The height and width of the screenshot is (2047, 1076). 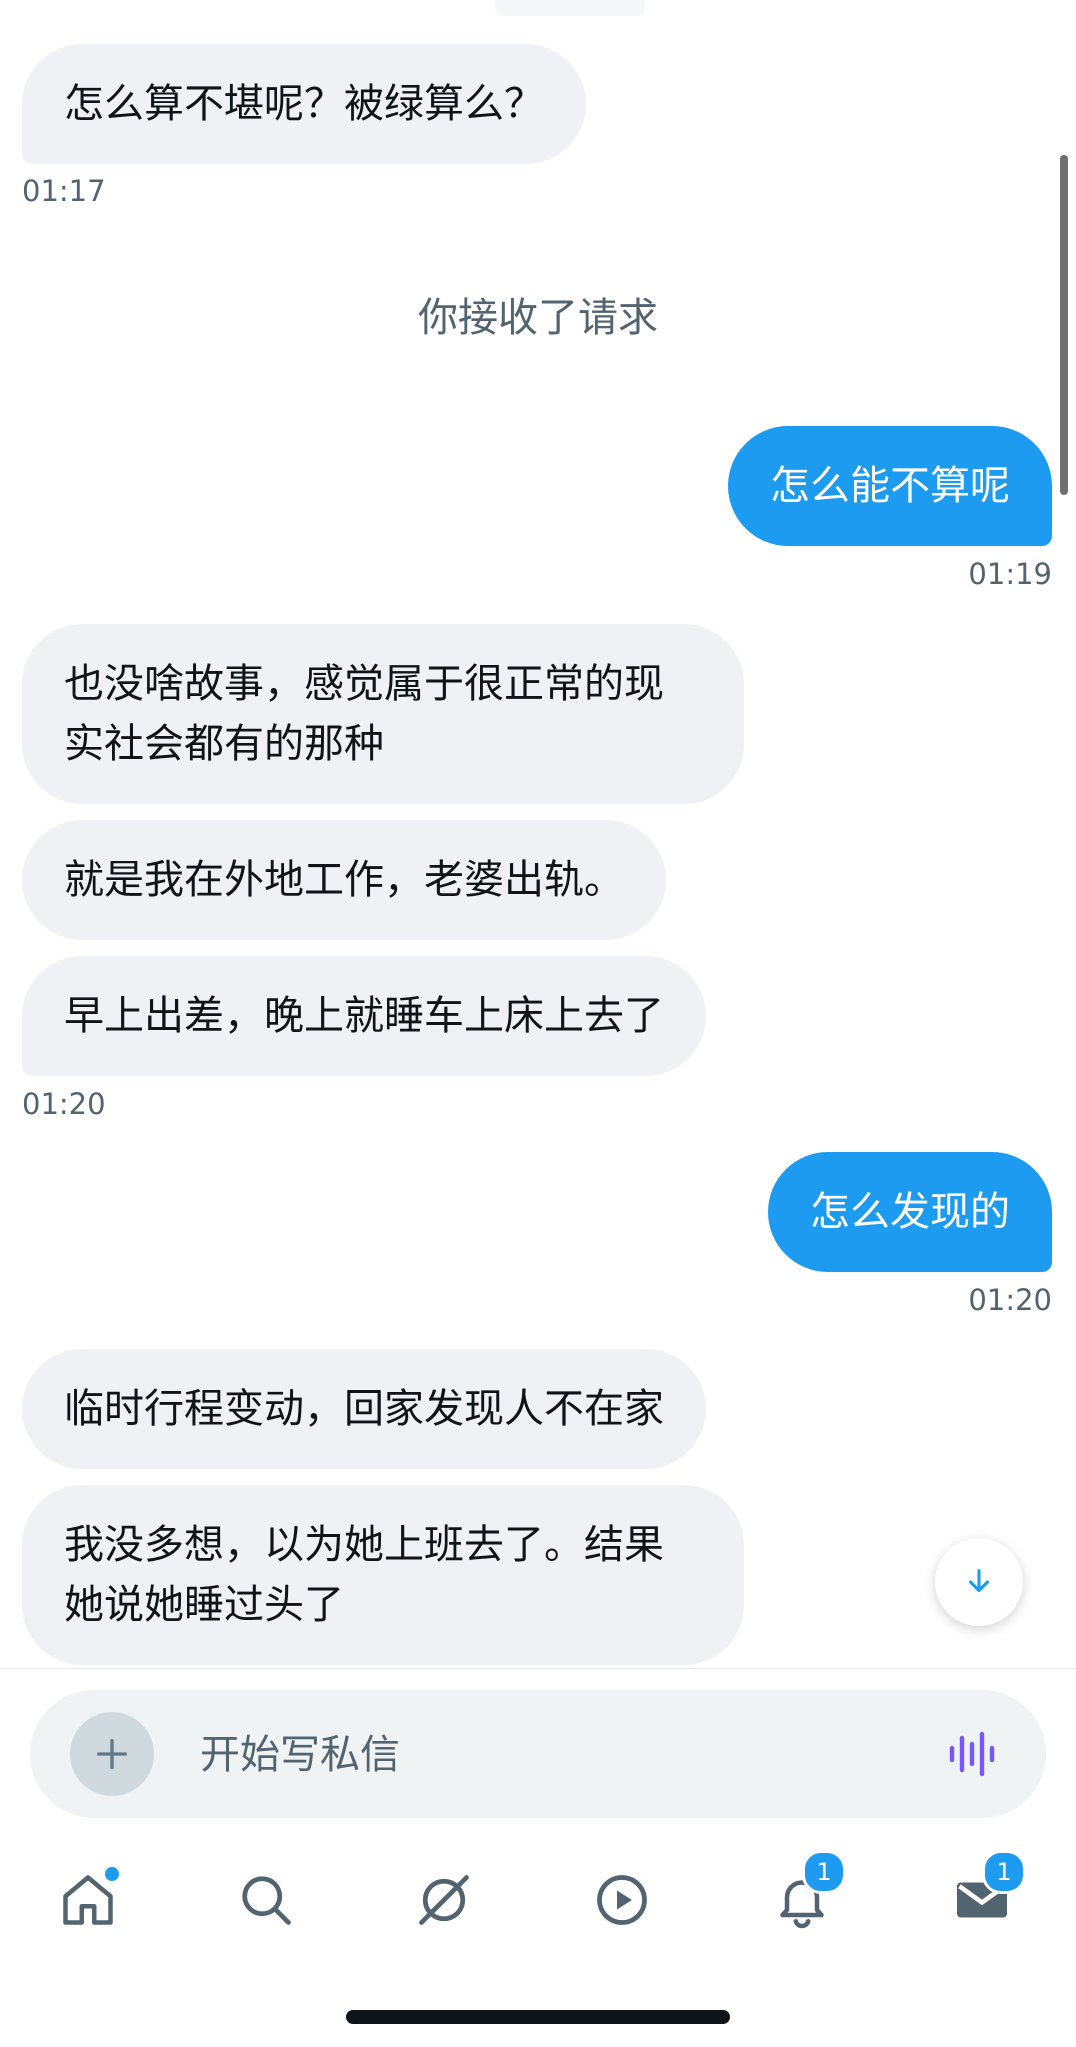 I want to click on message-text: 怎么发现的, so click(x=910, y=1212).